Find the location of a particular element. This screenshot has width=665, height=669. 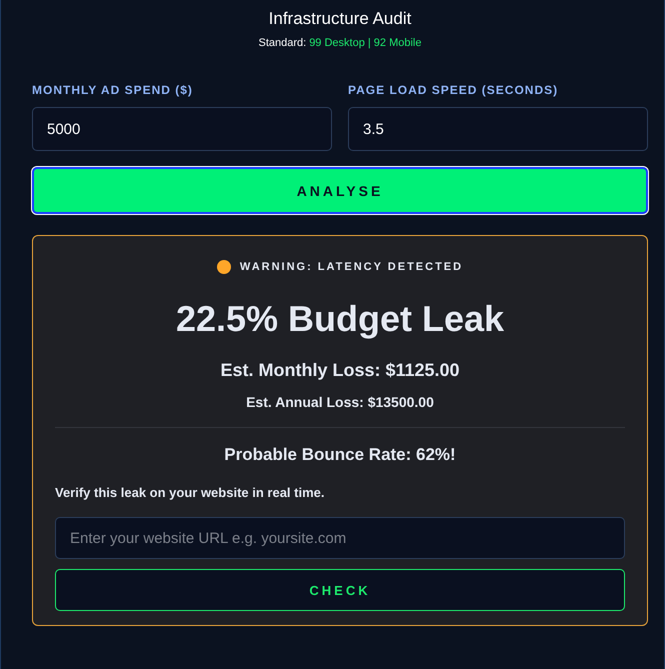

input-field: 5000 is located at coordinates (182, 129).